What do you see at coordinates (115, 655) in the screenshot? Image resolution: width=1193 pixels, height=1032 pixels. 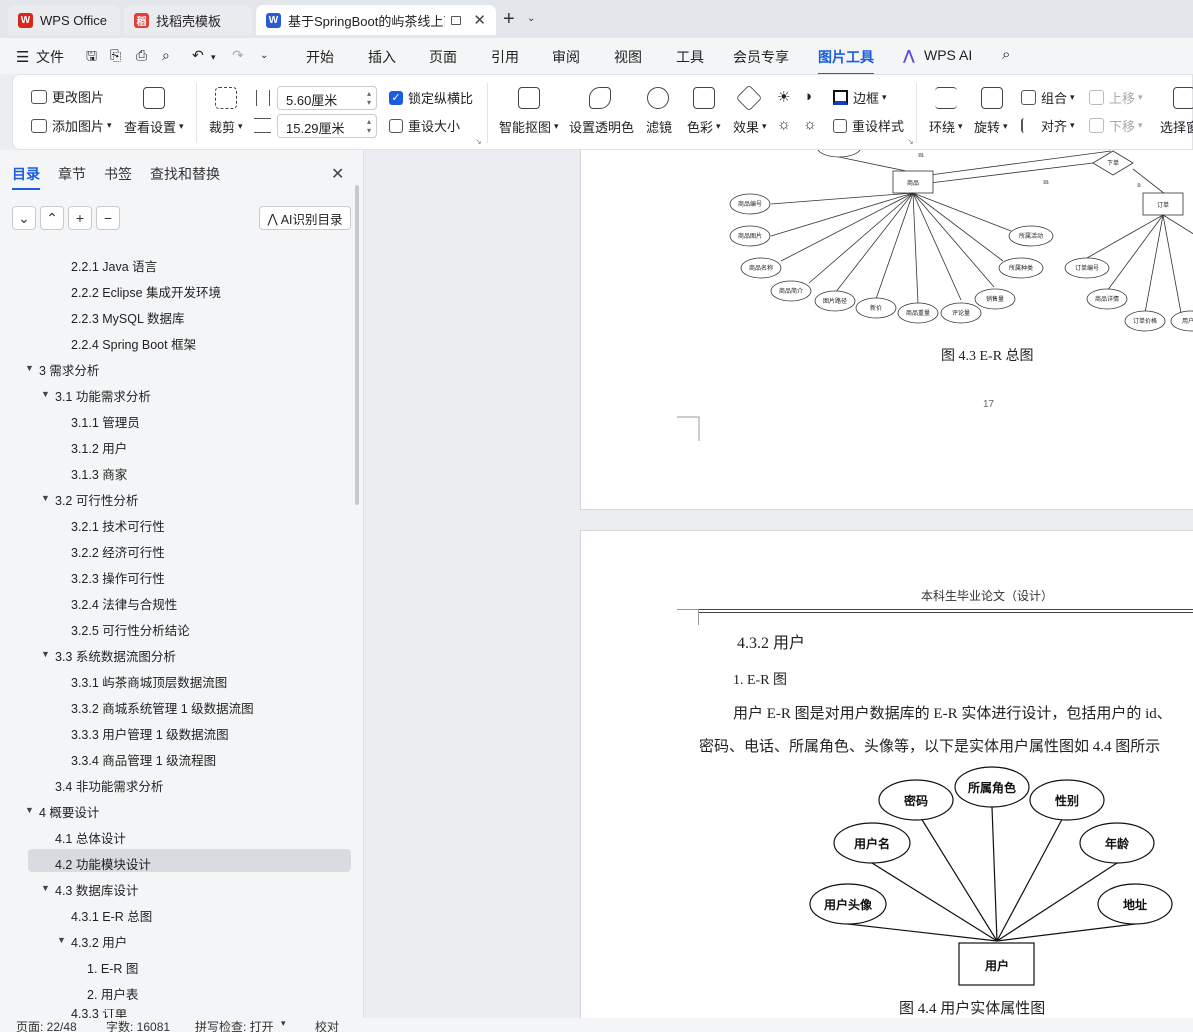 I see `toc-item: 3.3 系统数据流图分析` at bounding box center [115, 655].